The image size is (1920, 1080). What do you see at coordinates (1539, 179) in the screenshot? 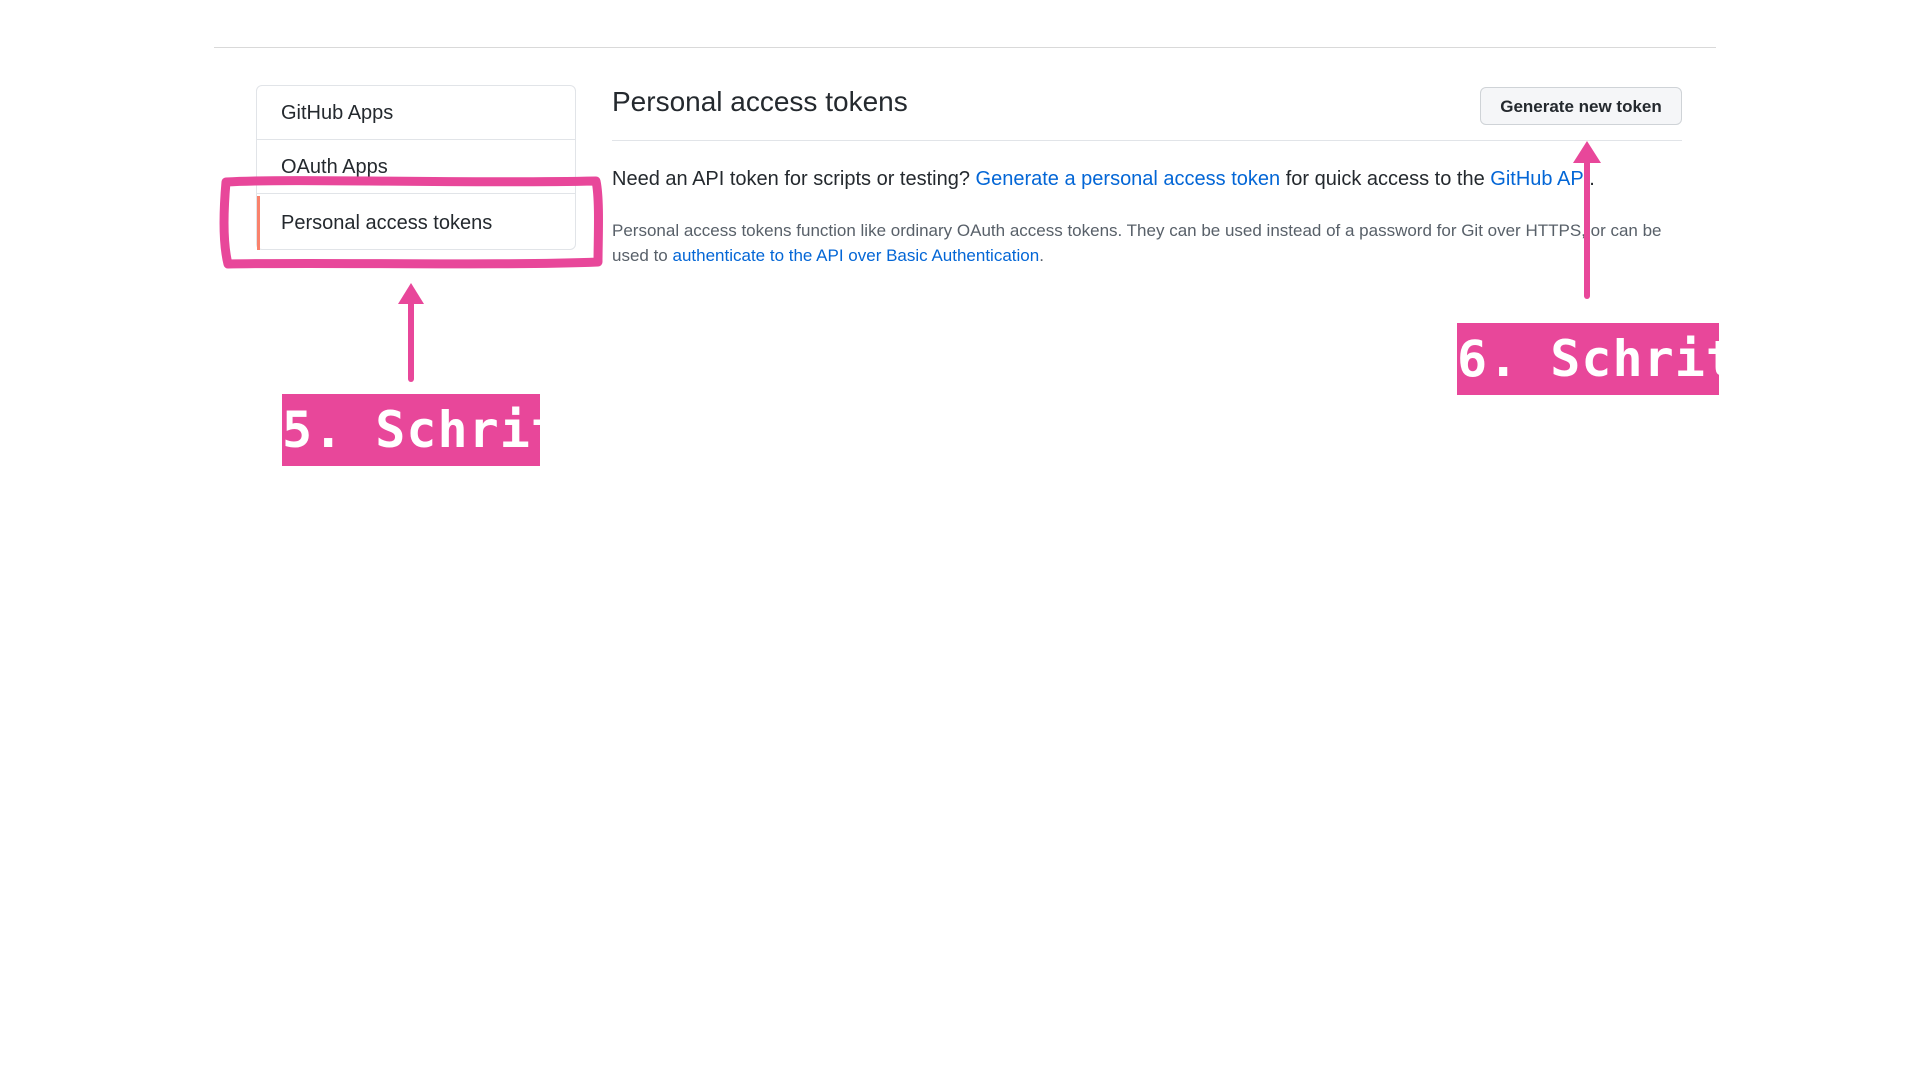
I see `github-api-link: GitHub API` at bounding box center [1539, 179].